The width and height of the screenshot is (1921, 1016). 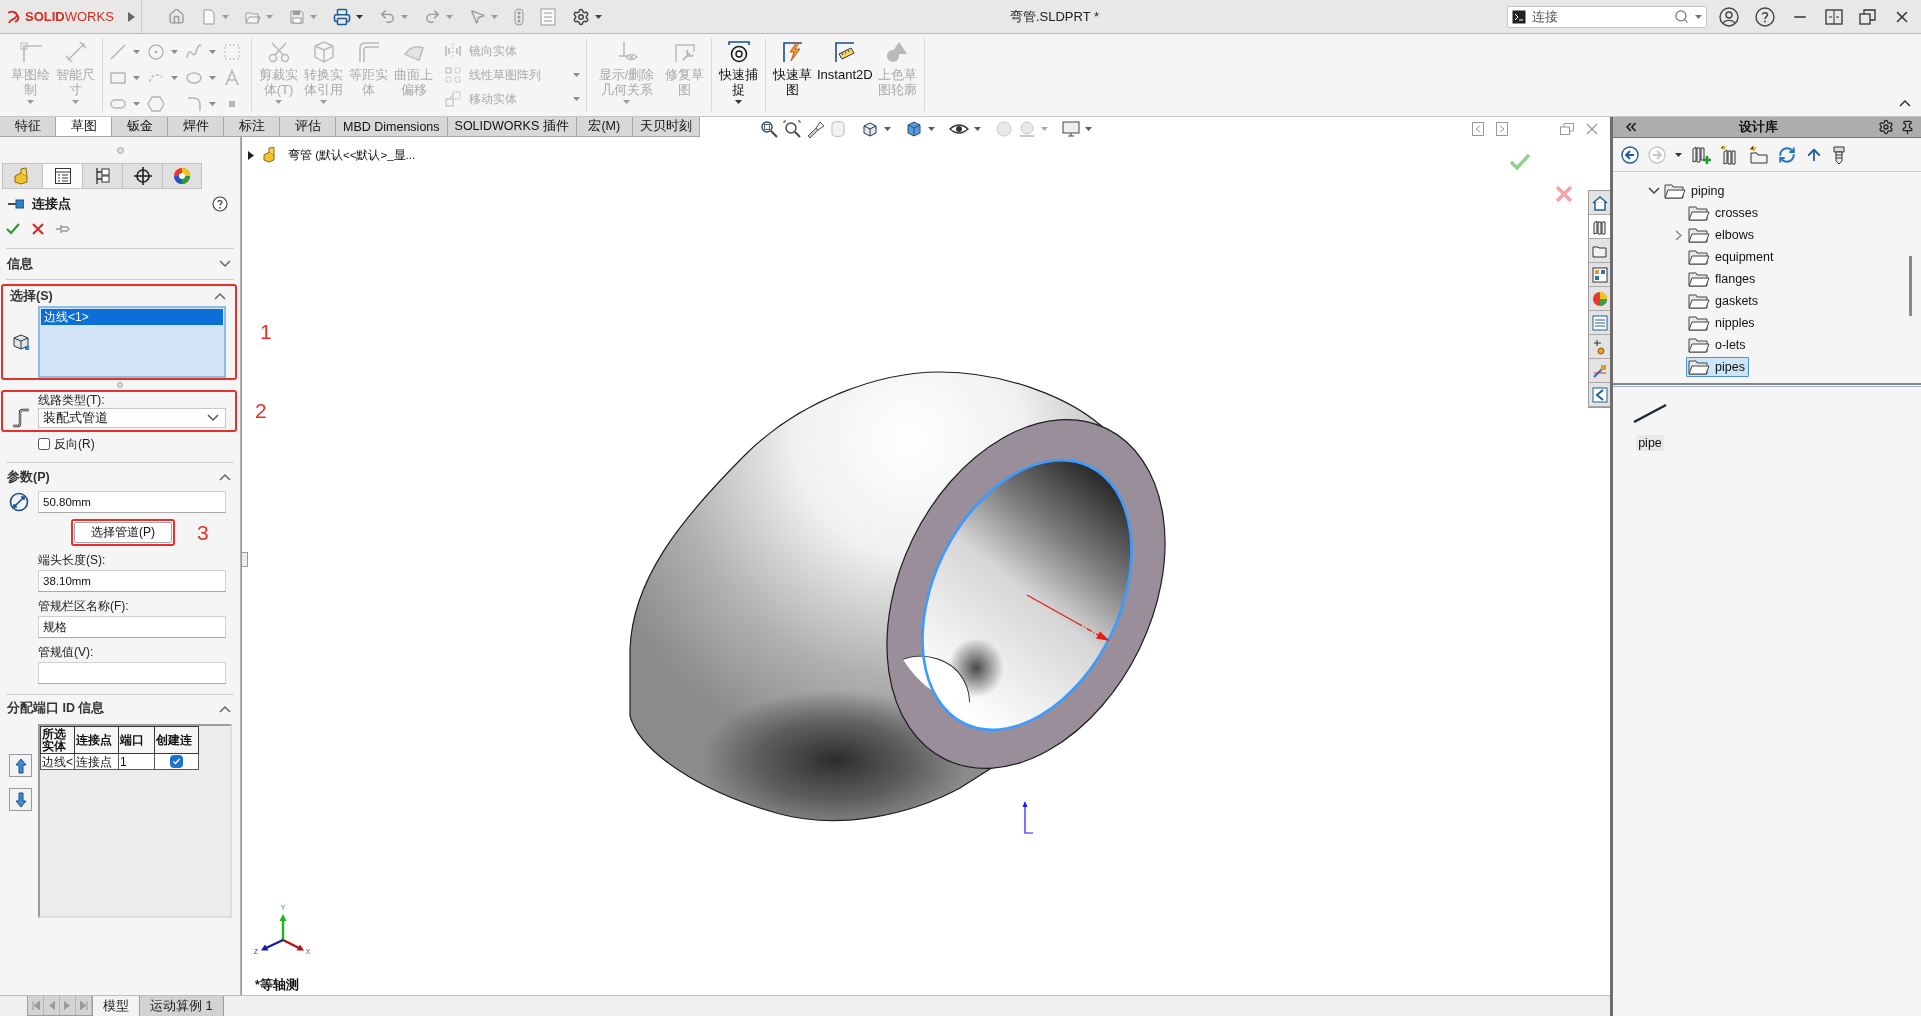 What do you see at coordinates (308, 127) in the screenshot?
I see `command-tab: 评估` at bounding box center [308, 127].